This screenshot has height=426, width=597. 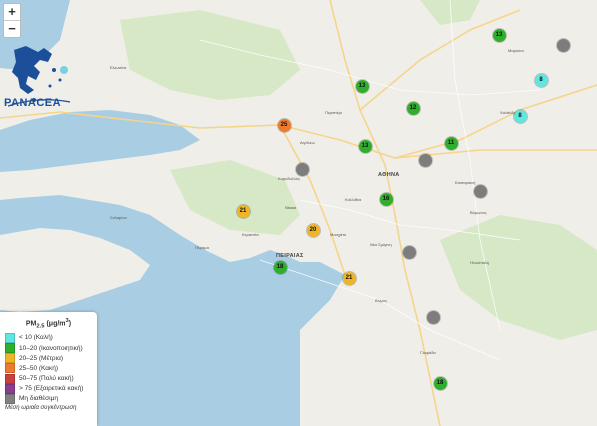 I want to click on legend-row: 20–25 (Μέτρια), so click(x=48, y=358).